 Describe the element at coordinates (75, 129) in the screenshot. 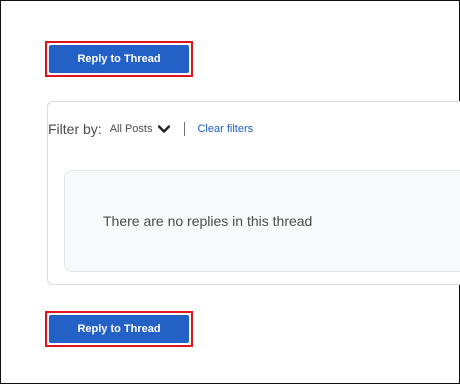

I see `filter-by-label: Filter by:` at that location.